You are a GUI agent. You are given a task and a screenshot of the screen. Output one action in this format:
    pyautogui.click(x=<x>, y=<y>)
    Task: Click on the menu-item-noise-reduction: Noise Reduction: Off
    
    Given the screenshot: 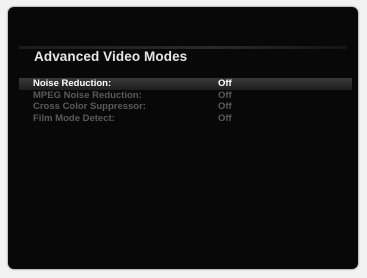 What is the action you would take?
    pyautogui.click(x=185, y=84)
    